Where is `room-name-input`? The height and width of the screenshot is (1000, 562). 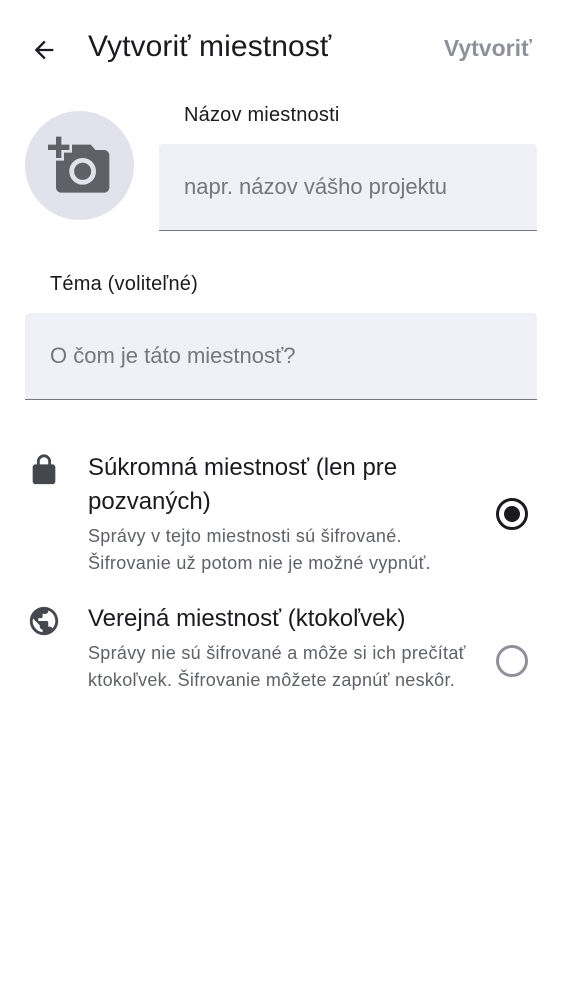 room-name-input is located at coordinates (348, 187).